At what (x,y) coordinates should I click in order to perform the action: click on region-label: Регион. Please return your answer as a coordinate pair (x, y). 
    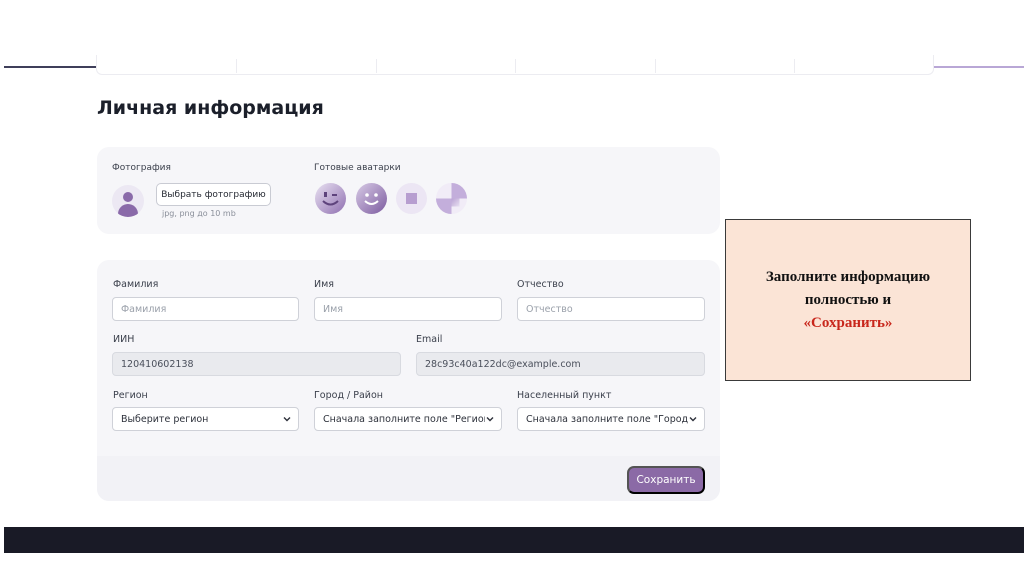
    Looking at the image, I should click on (130, 395).